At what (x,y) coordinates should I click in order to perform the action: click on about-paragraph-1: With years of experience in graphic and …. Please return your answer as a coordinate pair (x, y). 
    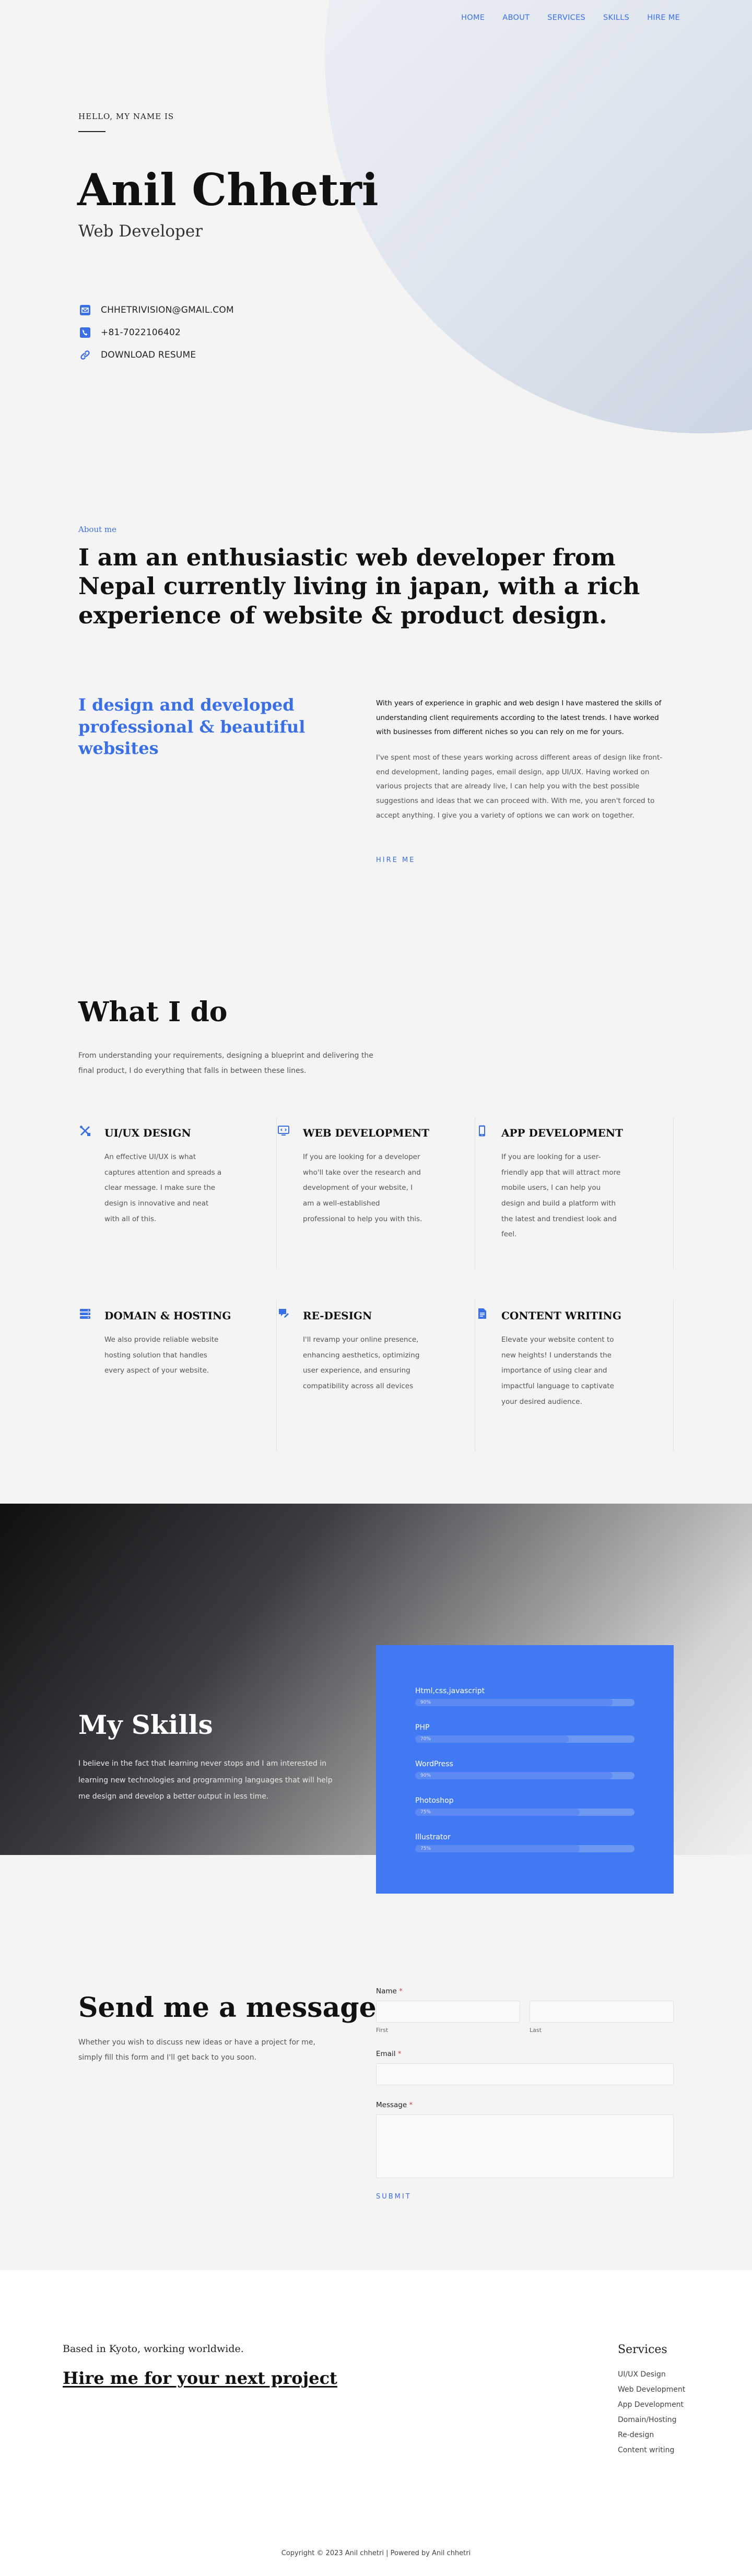
    Looking at the image, I should click on (519, 718).